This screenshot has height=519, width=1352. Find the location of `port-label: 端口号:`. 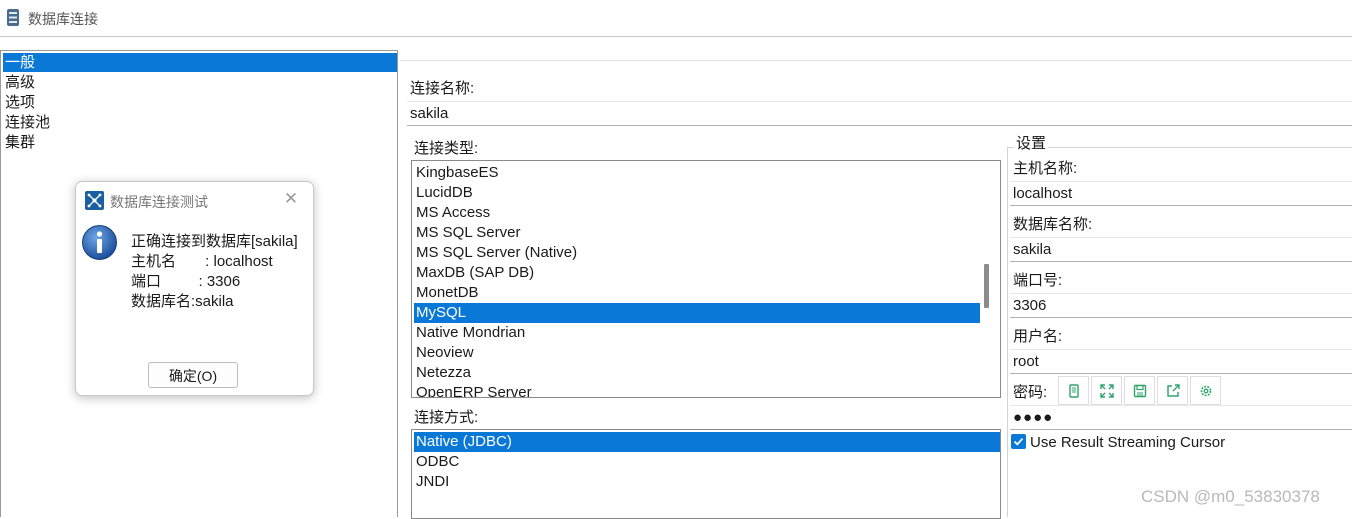

port-label: 端口号: is located at coordinates (1038, 280).